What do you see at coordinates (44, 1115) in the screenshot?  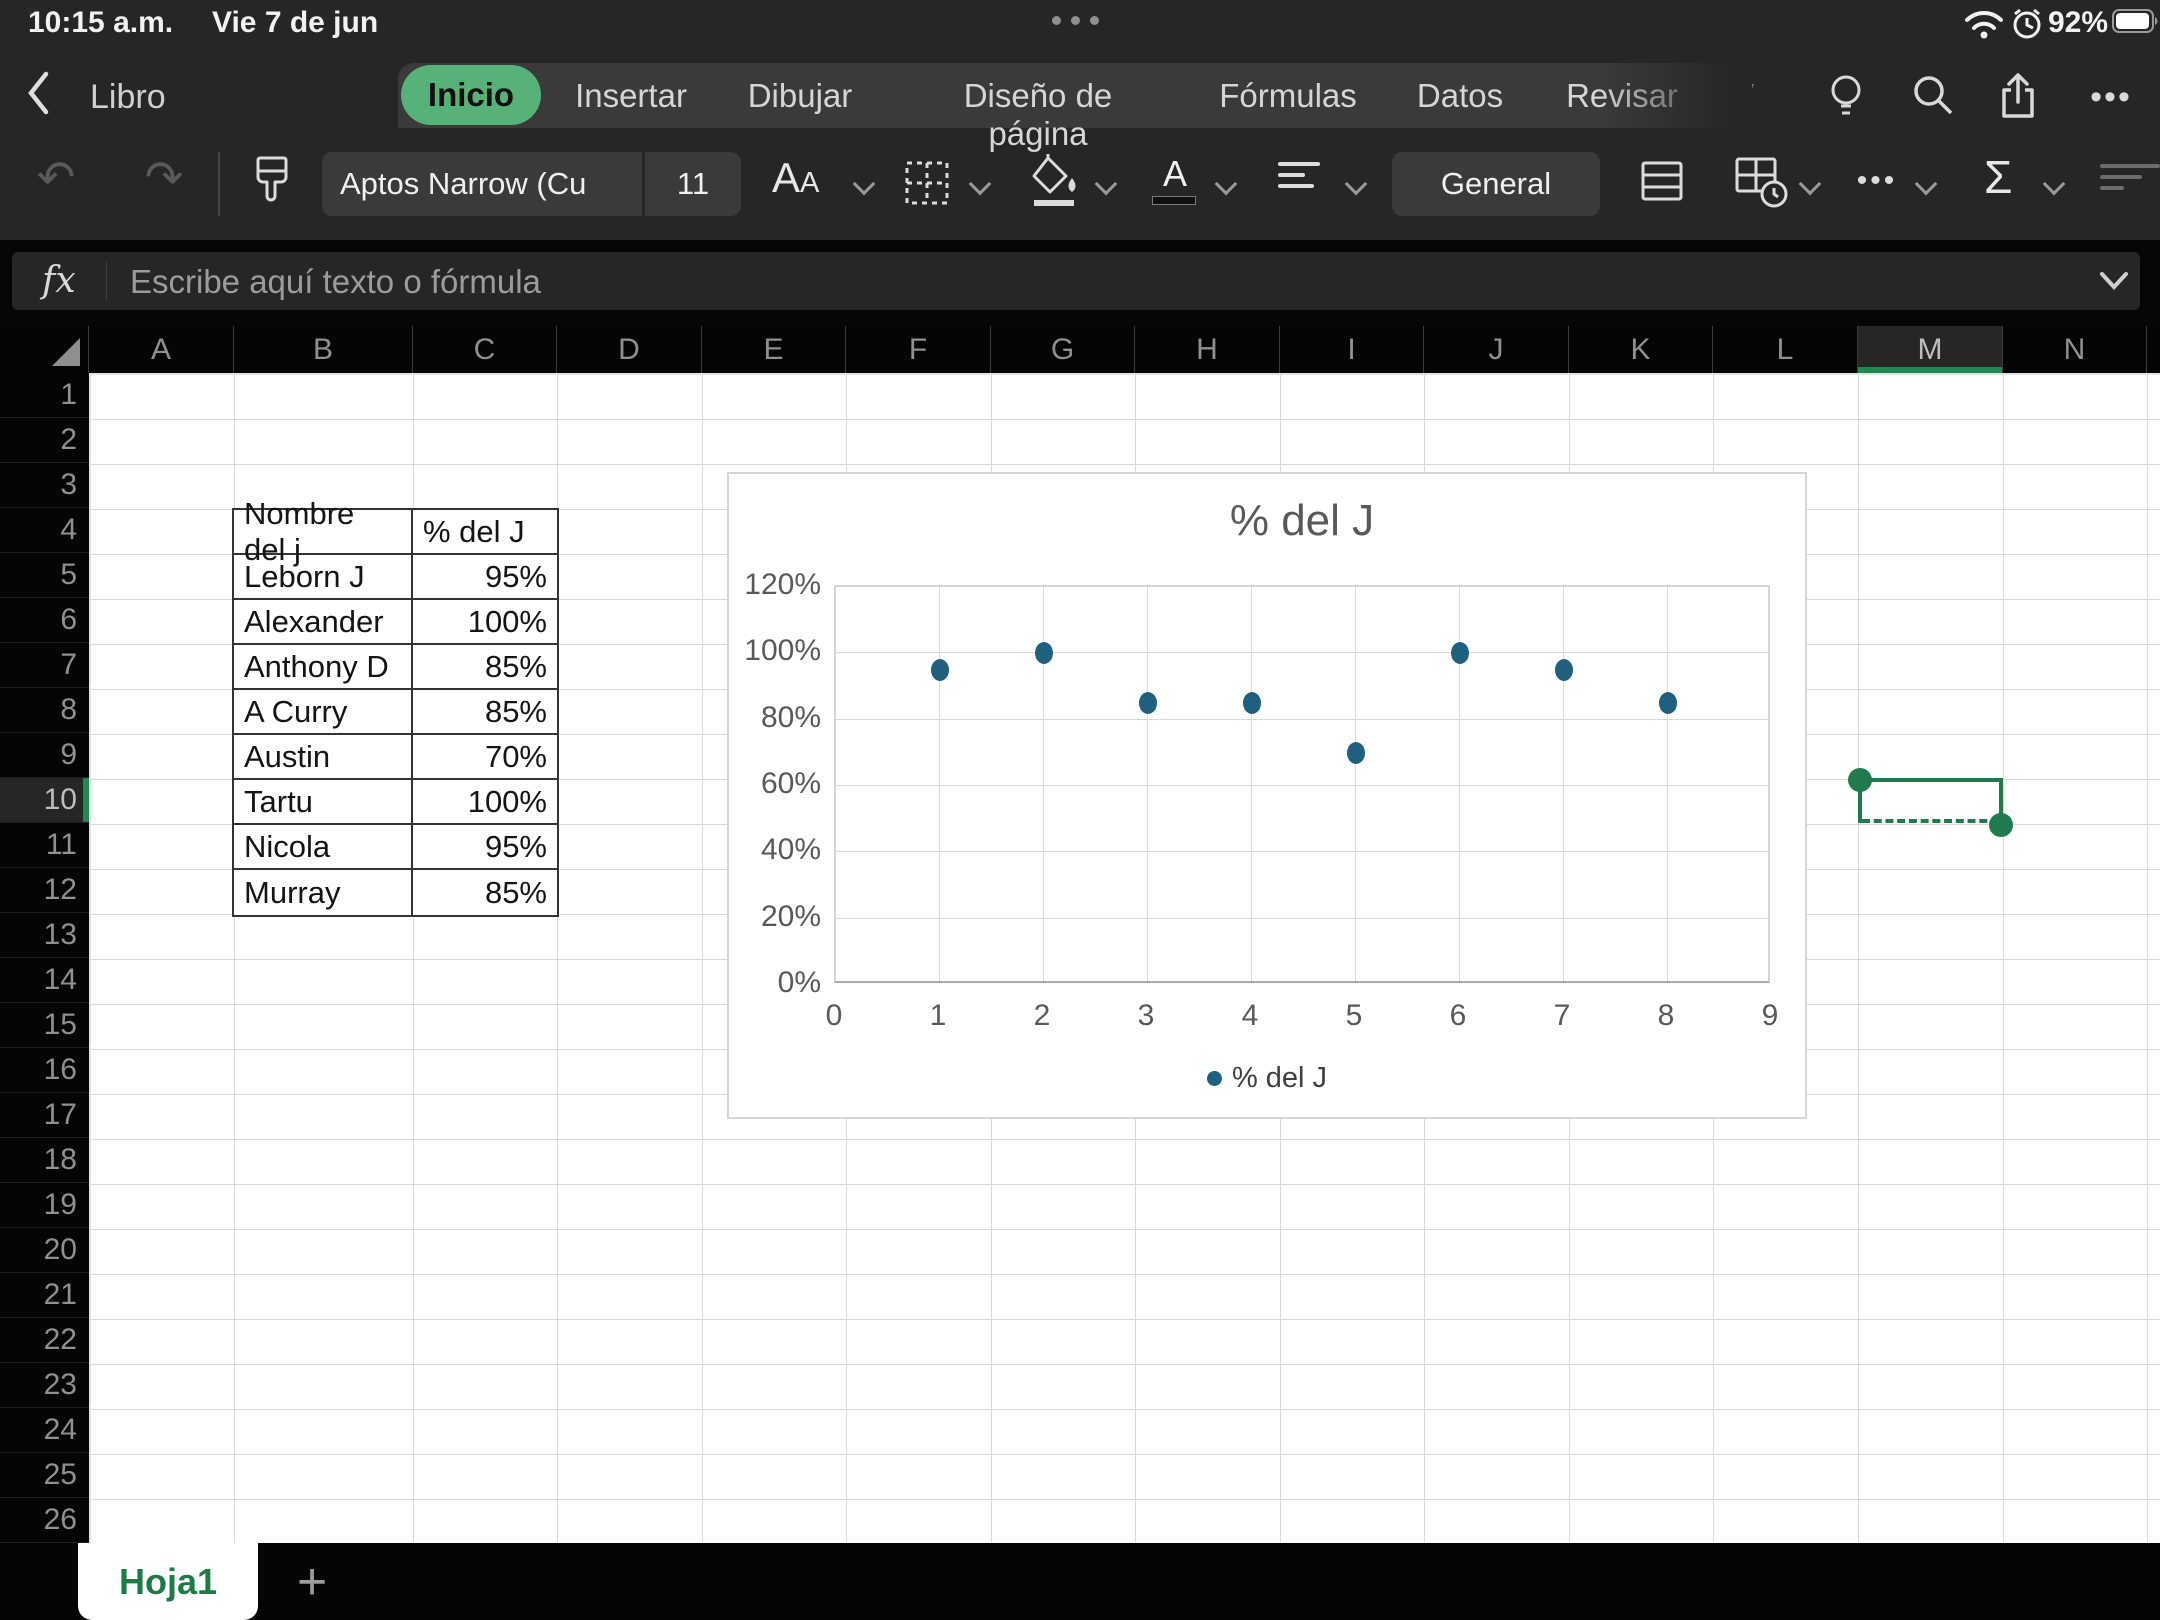 I see `row-header-17: 17` at bounding box center [44, 1115].